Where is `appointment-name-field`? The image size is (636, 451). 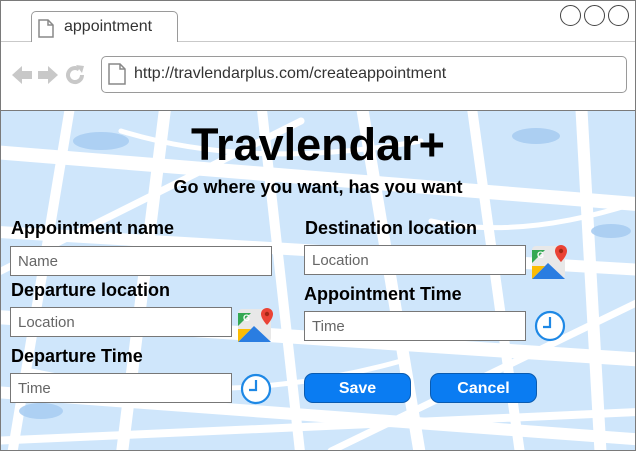
appointment-name-field is located at coordinates (141, 261).